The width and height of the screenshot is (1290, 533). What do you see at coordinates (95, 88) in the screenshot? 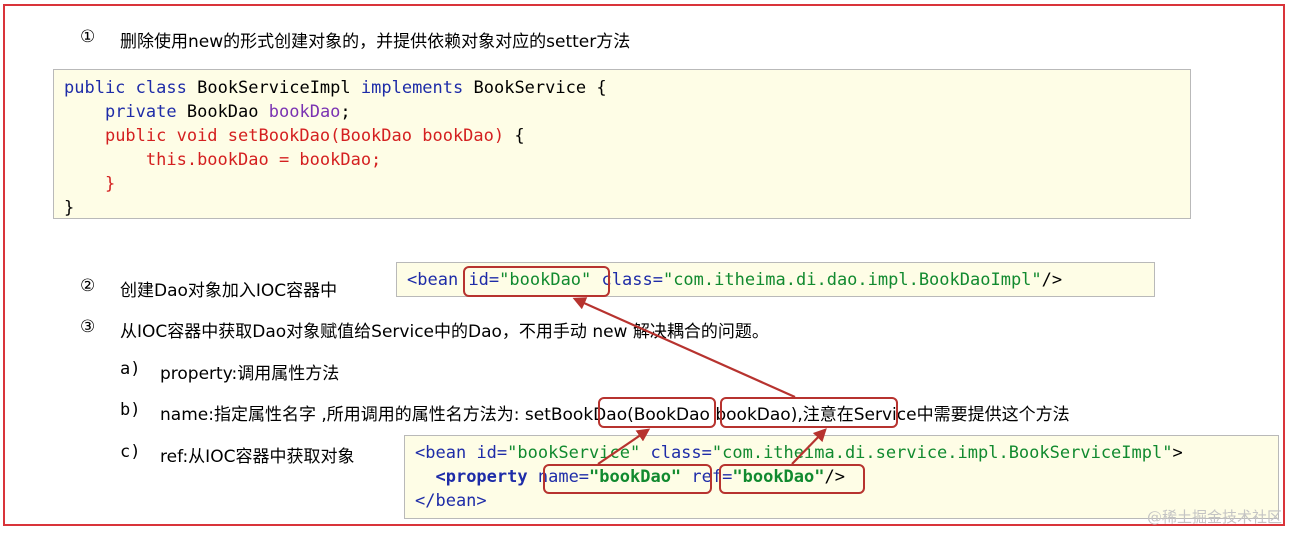
I see `kw-public: public` at bounding box center [95, 88].